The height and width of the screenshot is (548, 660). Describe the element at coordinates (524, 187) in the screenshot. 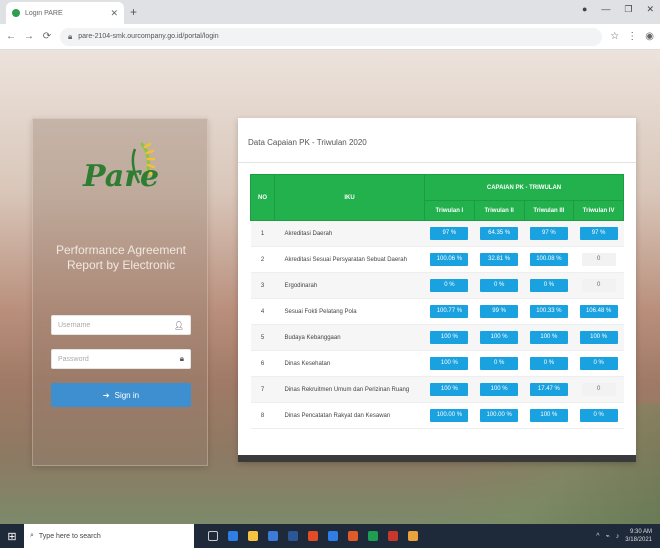

I see `col-group-header: CAPAIAN PK - TRIWULAN` at that location.